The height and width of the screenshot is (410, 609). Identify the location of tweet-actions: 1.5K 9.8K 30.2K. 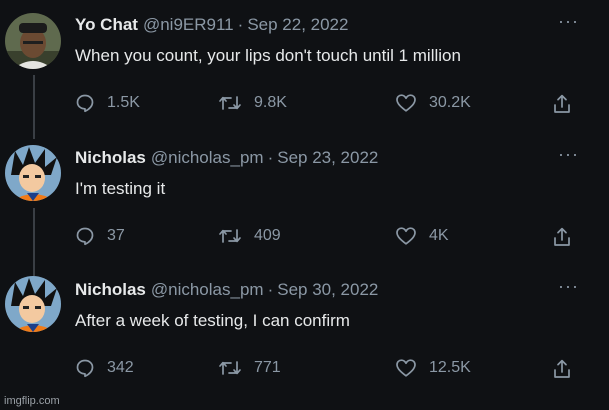
(327, 106).